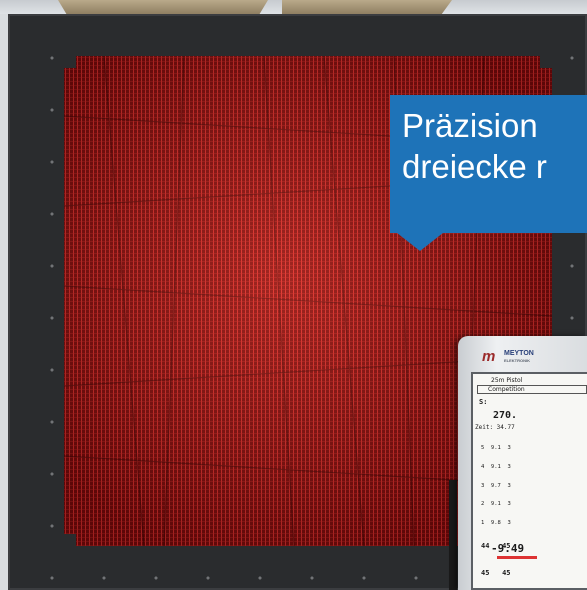 The height and width of the screenshot is (590, 587). What do you see at coordinates (496, 573) in the screenshot?
I see `series-row: 45 45` at bounding box center [496, 573].